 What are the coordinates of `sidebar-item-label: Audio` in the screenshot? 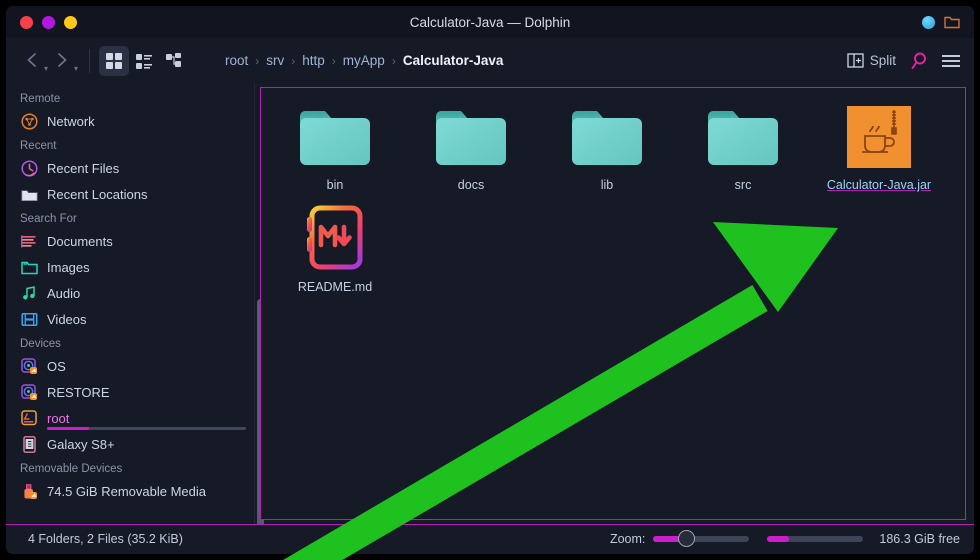 It's located at (64, 293).